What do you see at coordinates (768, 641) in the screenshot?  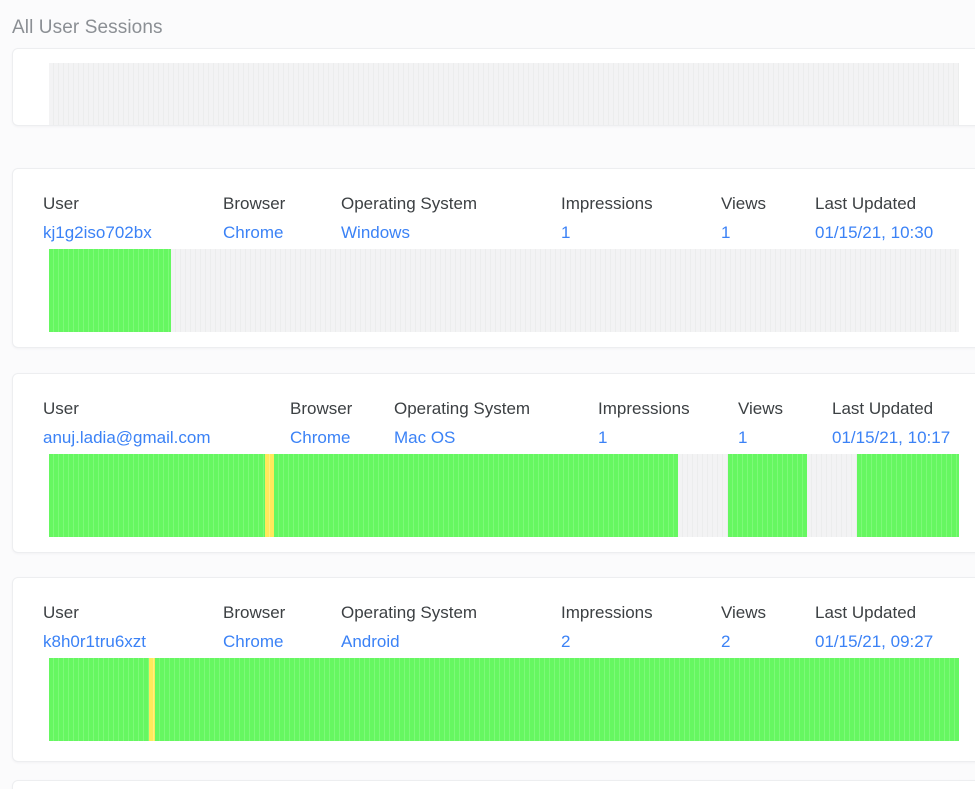 I see `meta-value-views: 2` at bounding box center [768, 641].